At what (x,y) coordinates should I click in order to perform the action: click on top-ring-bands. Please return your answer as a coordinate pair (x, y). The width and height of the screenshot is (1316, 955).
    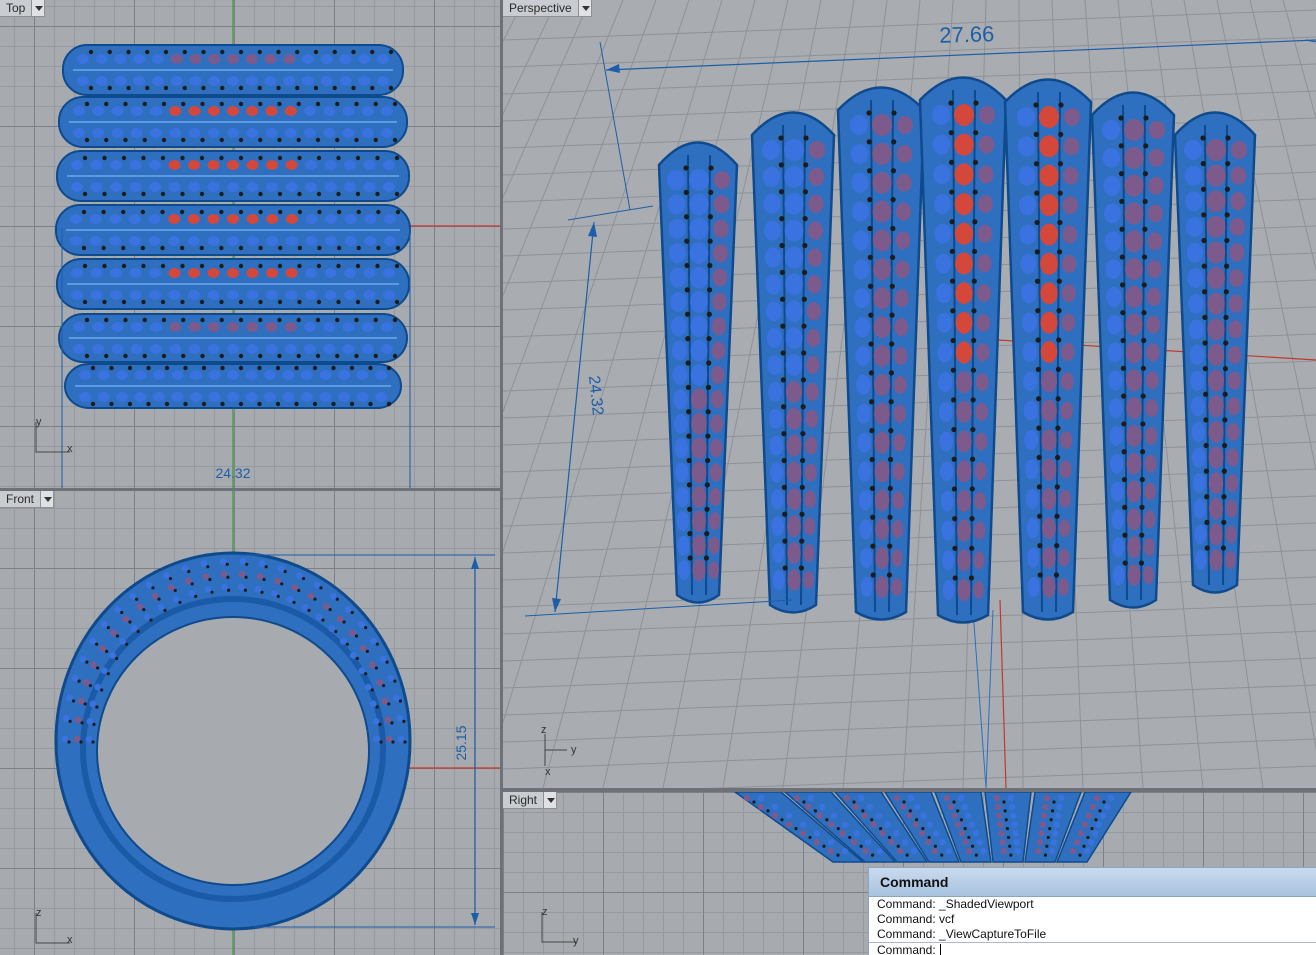
    Looking at the image, I should click on (233, 226).